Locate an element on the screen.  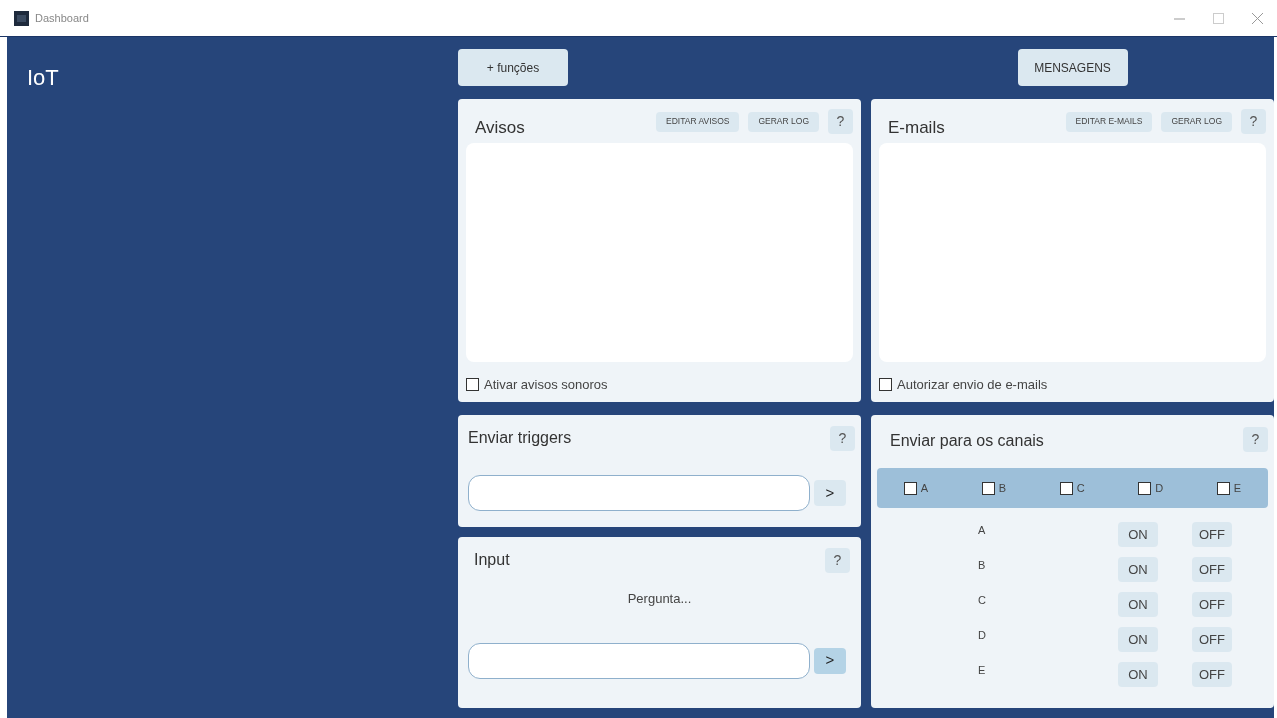
panel-title: Avisos is located at coordinates (500, 128).